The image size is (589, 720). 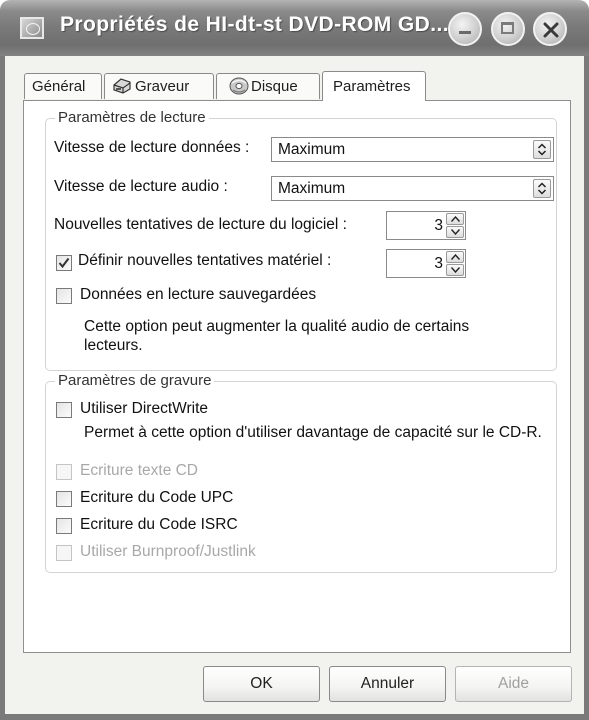 I want to click on minimize-button, so click(x=465, y=29).